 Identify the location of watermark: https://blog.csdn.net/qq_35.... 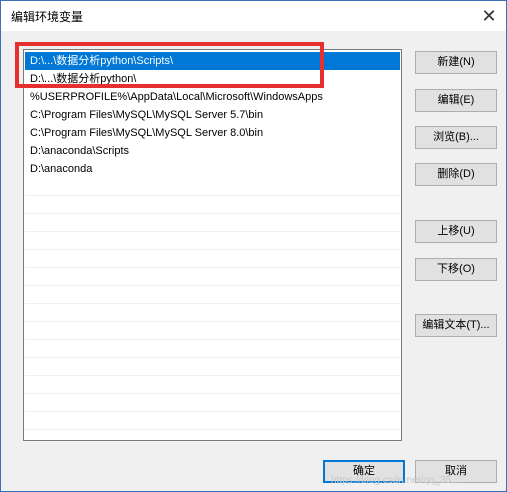
(395, 480).